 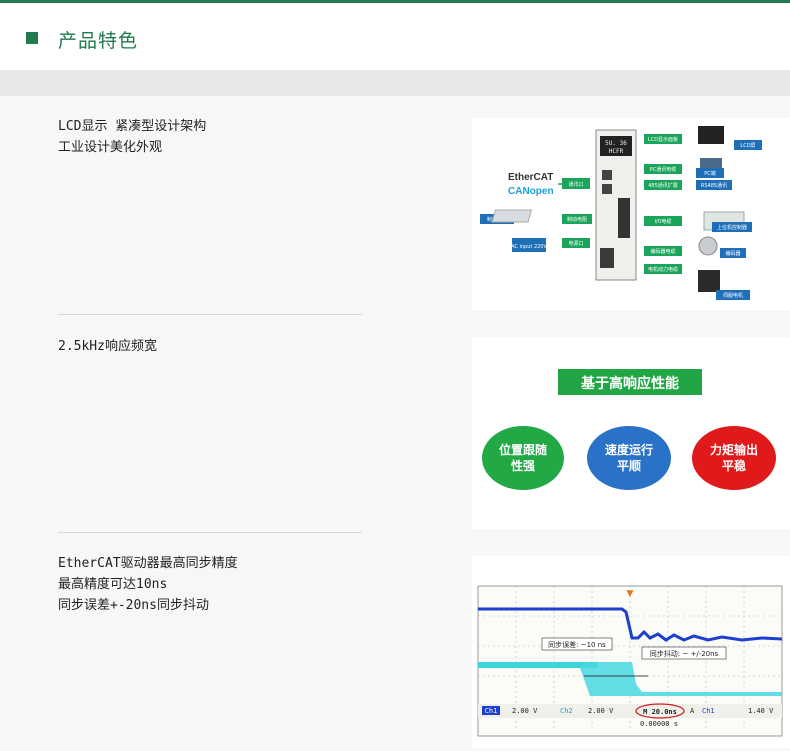 I want to click on svg-text: 性强, so click(x=522, y=465).